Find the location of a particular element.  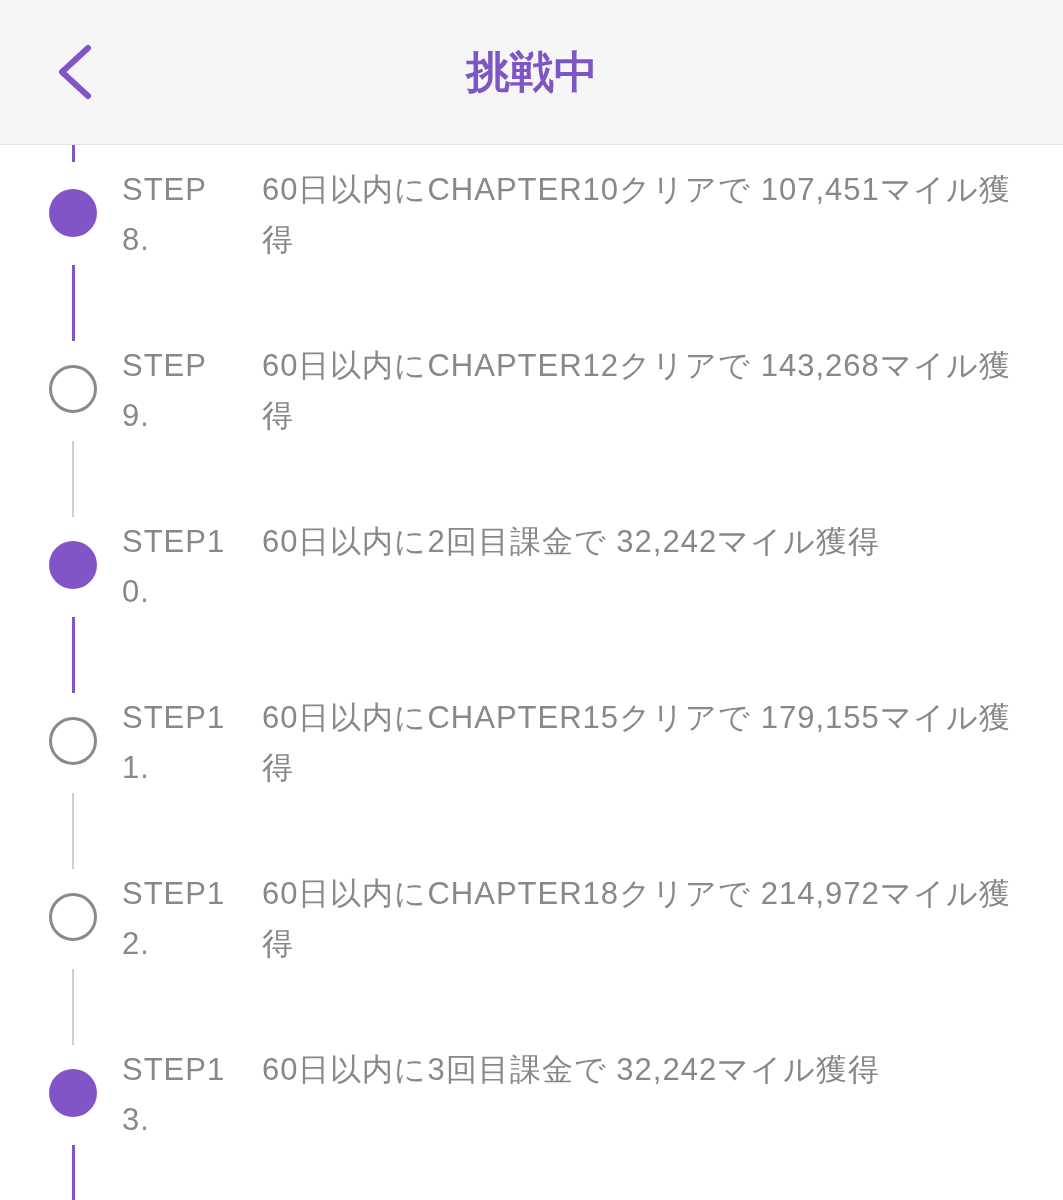

step-description: 60日以内に2回目課金で 32,242マイル獲得 is located at coordinates (572, 542).